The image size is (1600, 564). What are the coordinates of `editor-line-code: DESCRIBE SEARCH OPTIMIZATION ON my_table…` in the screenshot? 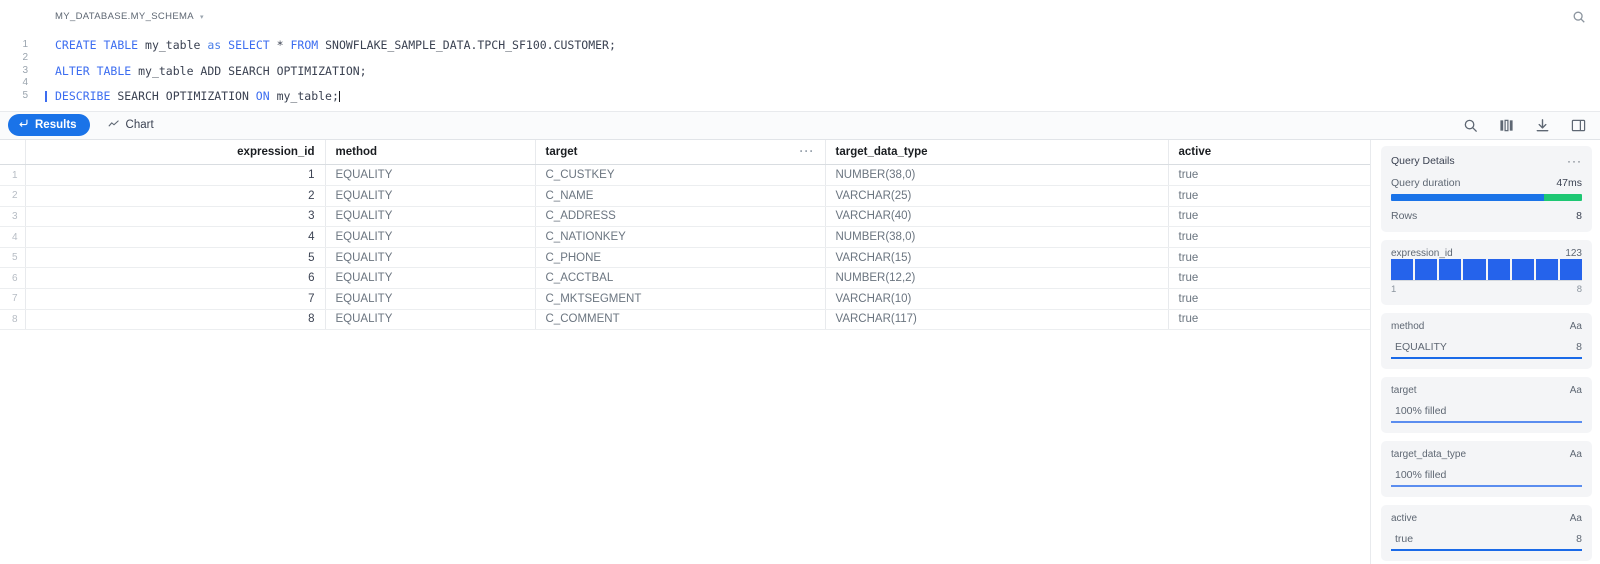 It's located at (189, 96).